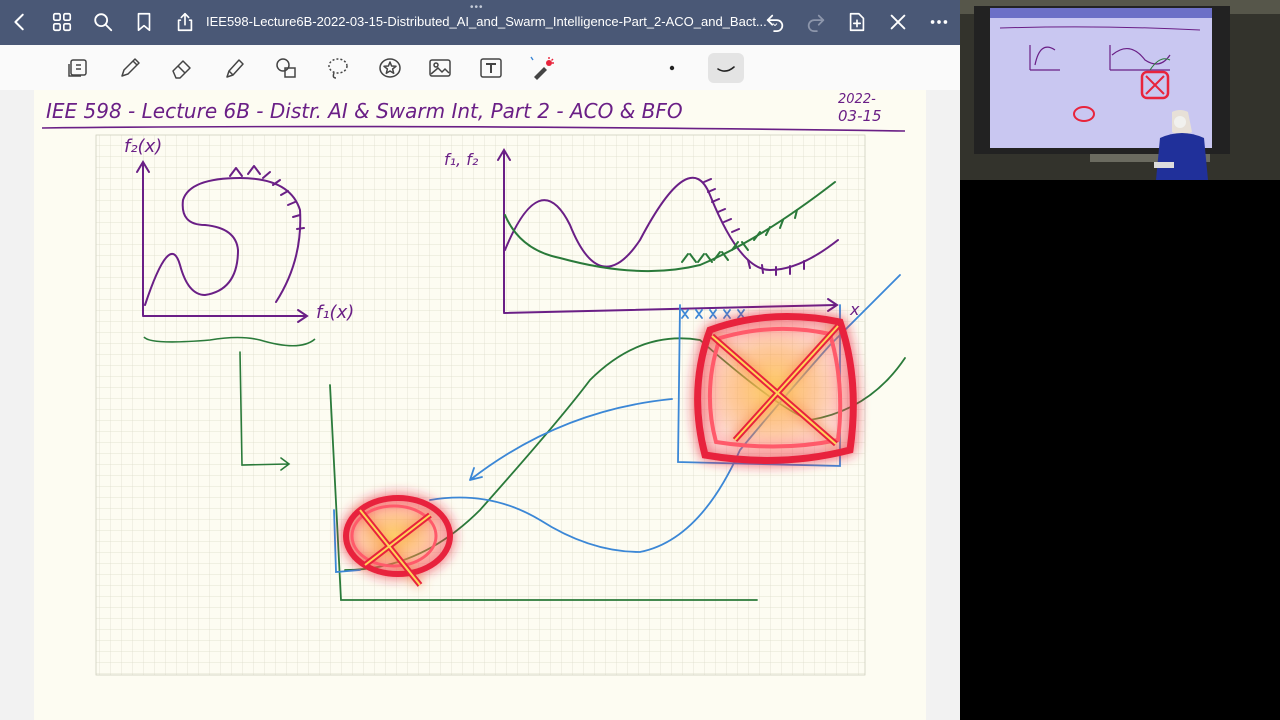 Image resolution: width=1280 pixels, height=720 pixels. What do you see at coordinates (857, 22) in the screenshot?
I see `add-page-icon` at bounding box center [857, 22].